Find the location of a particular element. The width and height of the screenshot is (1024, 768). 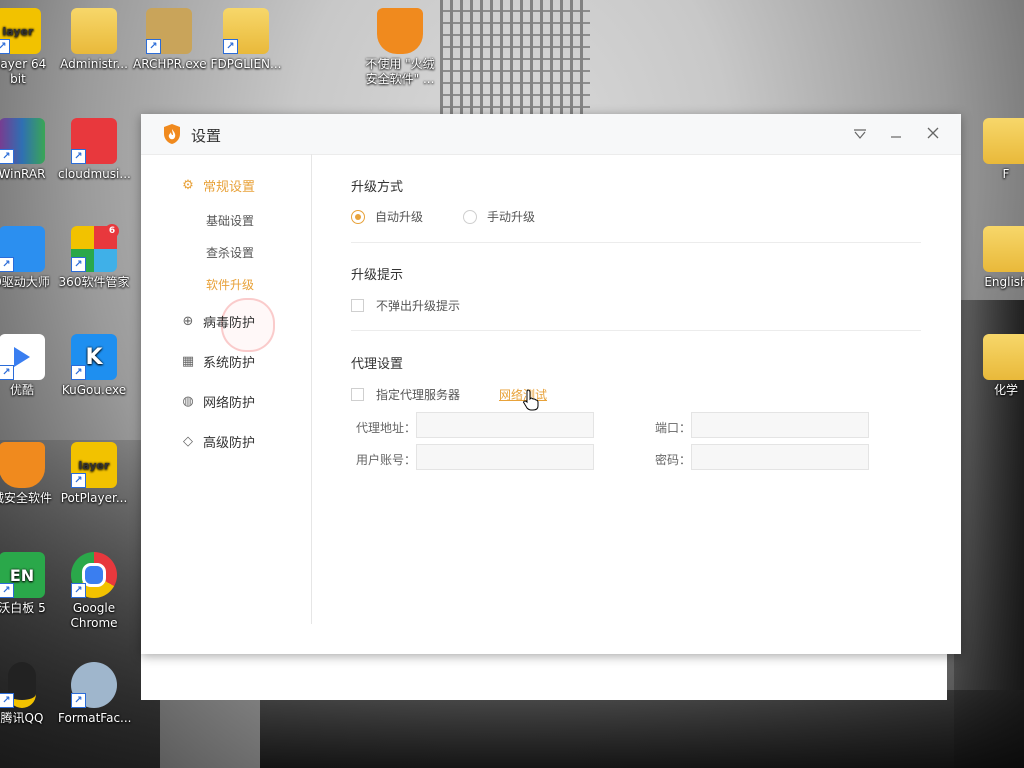

nav-general-settings: ⚙ 常规设置 is located at coordinates (218, 185).